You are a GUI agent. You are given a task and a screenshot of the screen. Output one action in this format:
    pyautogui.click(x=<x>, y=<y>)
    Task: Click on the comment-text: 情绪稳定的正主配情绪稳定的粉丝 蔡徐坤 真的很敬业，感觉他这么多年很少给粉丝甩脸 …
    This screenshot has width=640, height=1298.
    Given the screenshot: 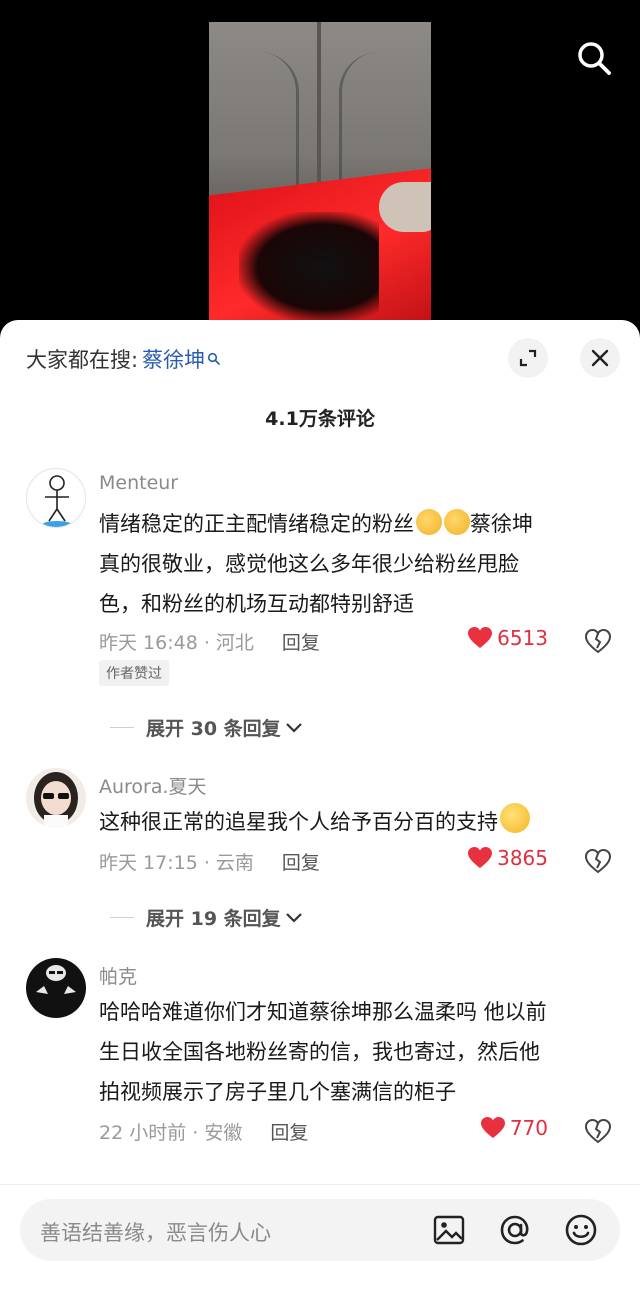 What is the action you would take?
    pyautogui.click(x=359, y=564)
    